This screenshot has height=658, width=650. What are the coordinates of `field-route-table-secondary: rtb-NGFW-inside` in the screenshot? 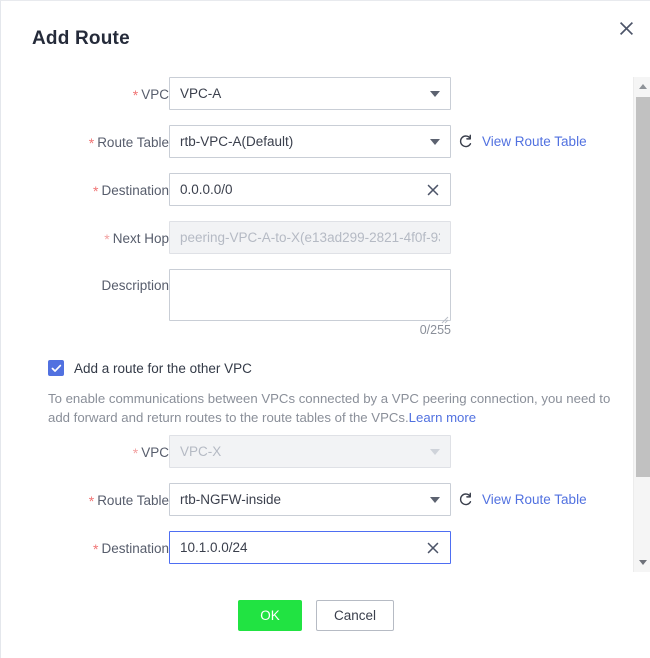 It's located at (310, 499).